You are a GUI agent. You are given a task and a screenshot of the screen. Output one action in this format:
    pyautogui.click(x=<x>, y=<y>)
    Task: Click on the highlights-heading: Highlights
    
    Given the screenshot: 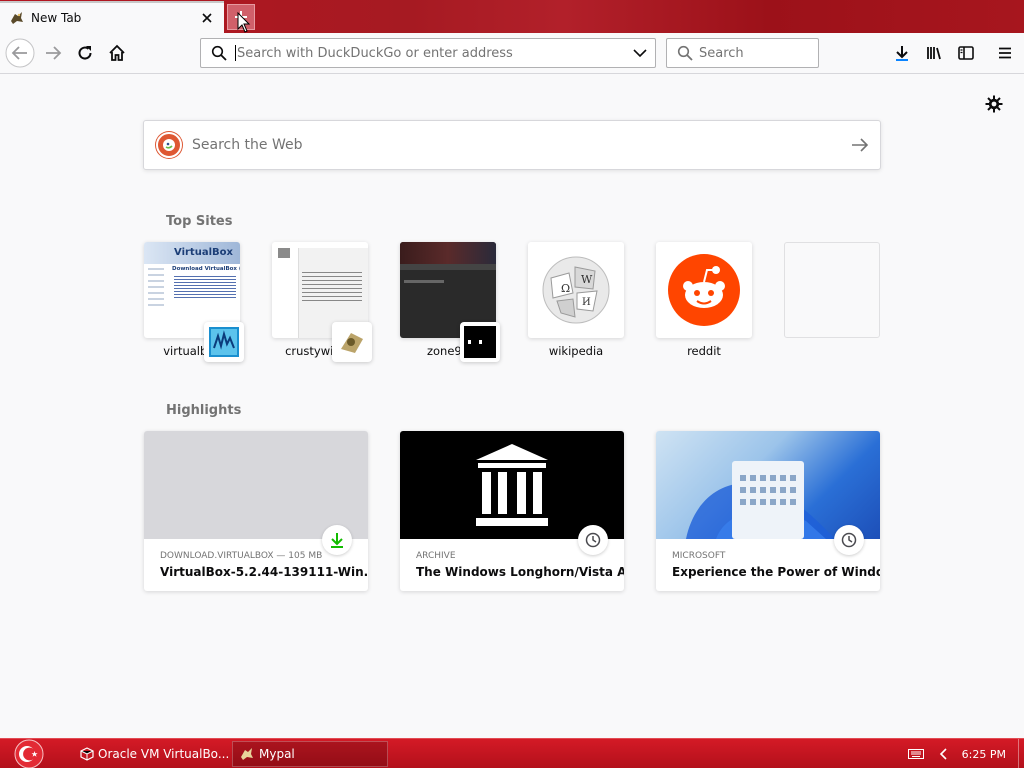 What is the action you would take?
    pyautogui.click(x=204, y=410)
    